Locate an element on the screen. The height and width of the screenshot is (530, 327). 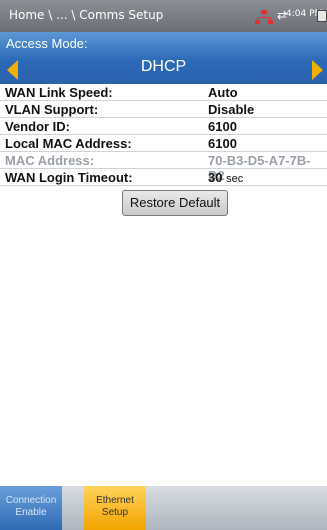
softkey-connection-enable: Connection Enable is located at coordinates (31, 508).